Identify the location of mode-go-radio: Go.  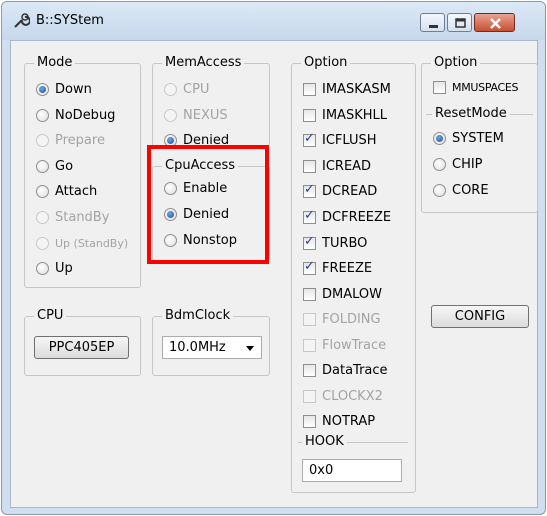
(54, 166).